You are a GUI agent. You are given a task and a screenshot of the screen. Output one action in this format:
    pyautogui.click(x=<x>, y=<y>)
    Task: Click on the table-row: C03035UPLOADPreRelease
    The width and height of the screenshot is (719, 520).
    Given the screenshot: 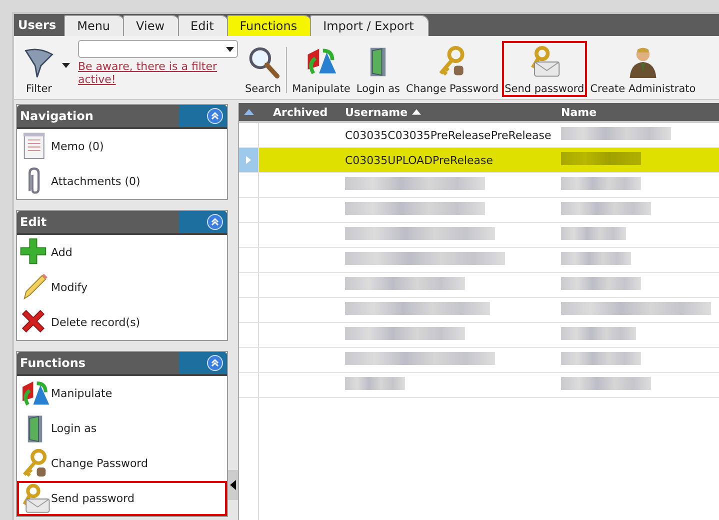 What is the action you would take?
    pyautogui.click(x=479, y=160)
    